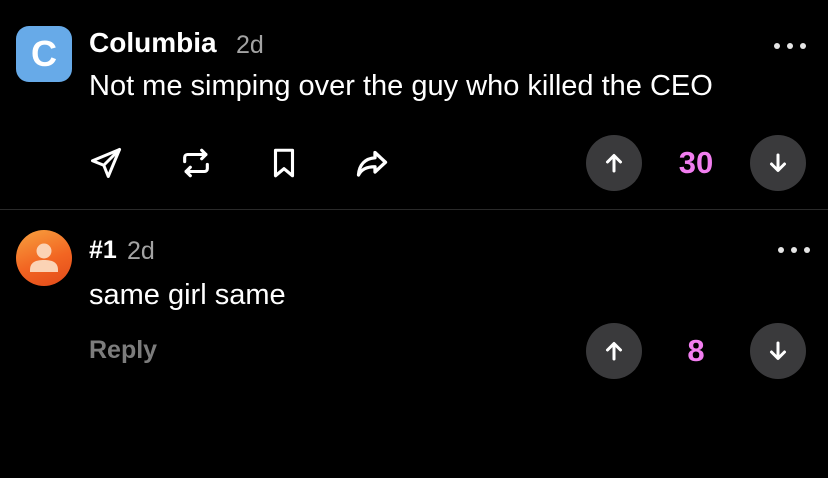 This screenshot has width=828, height=478. I want to click on person-icon, so click(44, 257).